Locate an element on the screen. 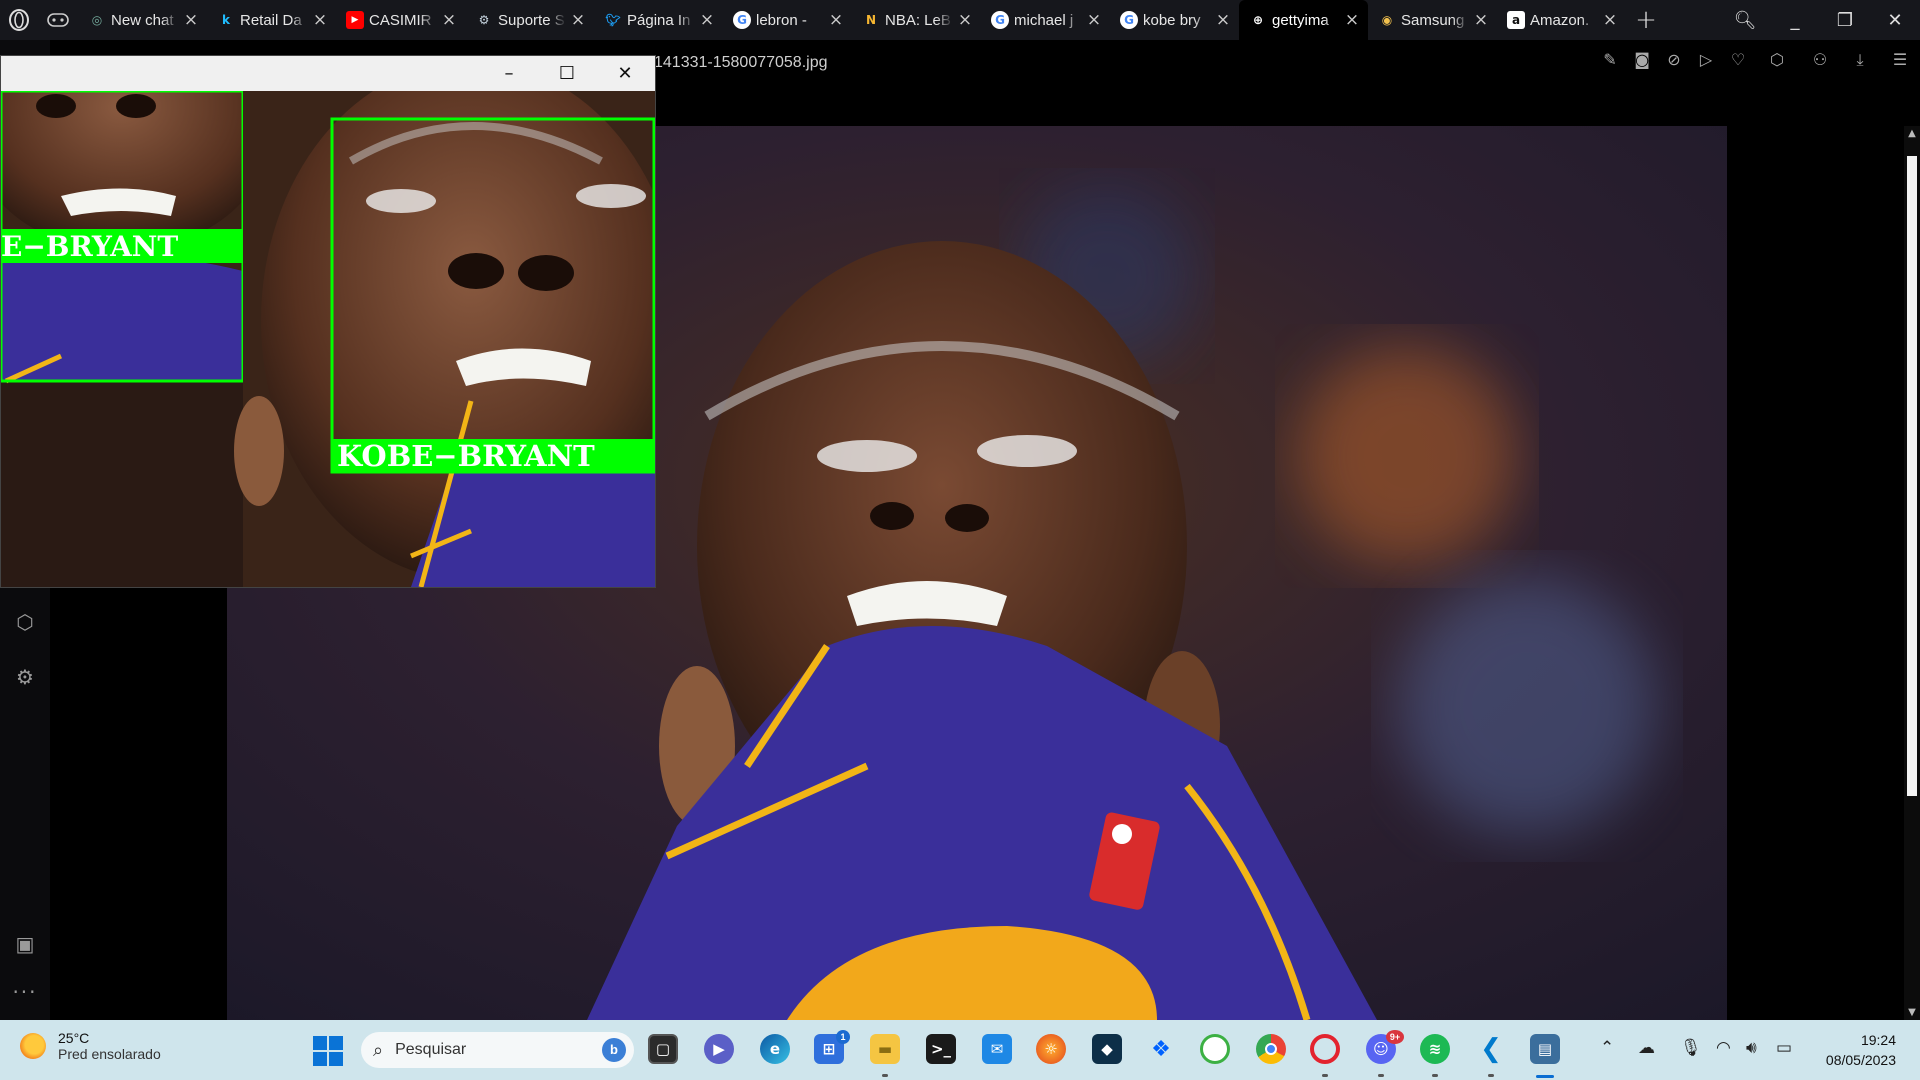 The image size is (1920, 1080). mail-icon: ✉ is located at coordinates (997, 1049).